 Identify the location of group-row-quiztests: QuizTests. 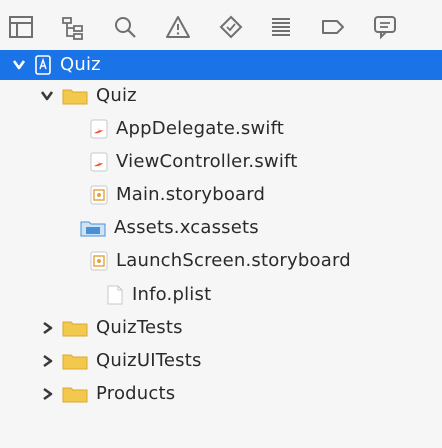
(111, 328).